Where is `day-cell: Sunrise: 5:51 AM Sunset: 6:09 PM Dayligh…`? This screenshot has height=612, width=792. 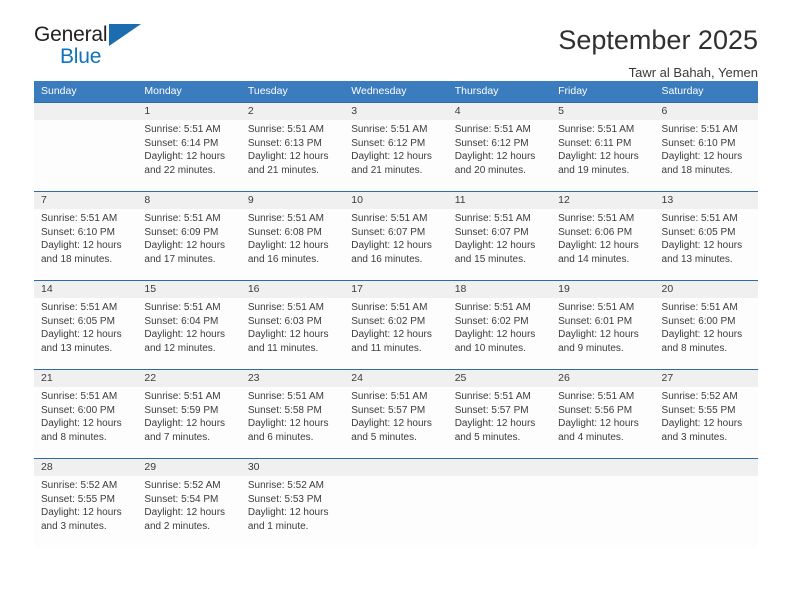 day-cell: Sunrise: 5:51 AM Sunset: 6:09 PM Dayligh… is located at coordinates (188, 244).